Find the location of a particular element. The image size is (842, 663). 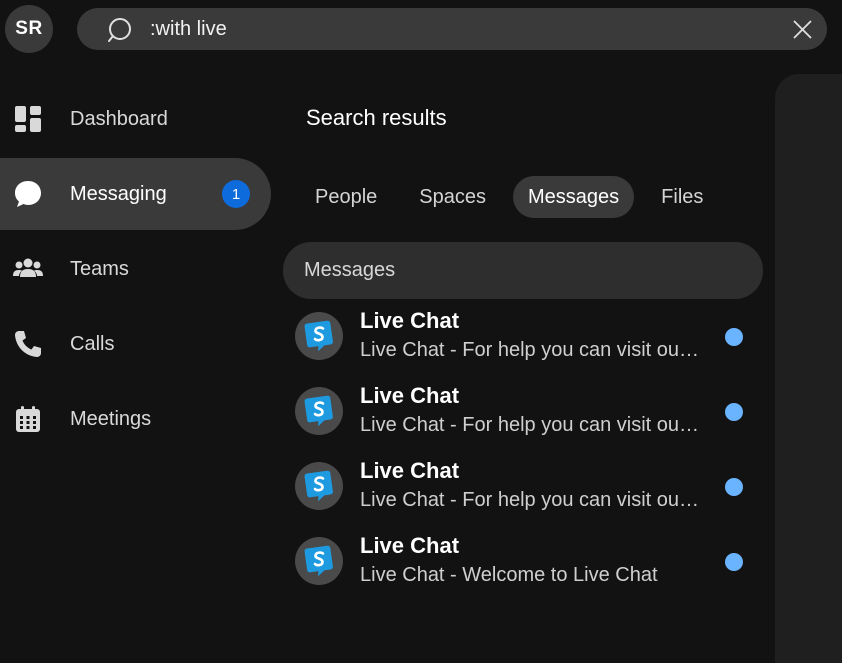

sidebar-item-calls: Calls is located at coordinates (136, 344).